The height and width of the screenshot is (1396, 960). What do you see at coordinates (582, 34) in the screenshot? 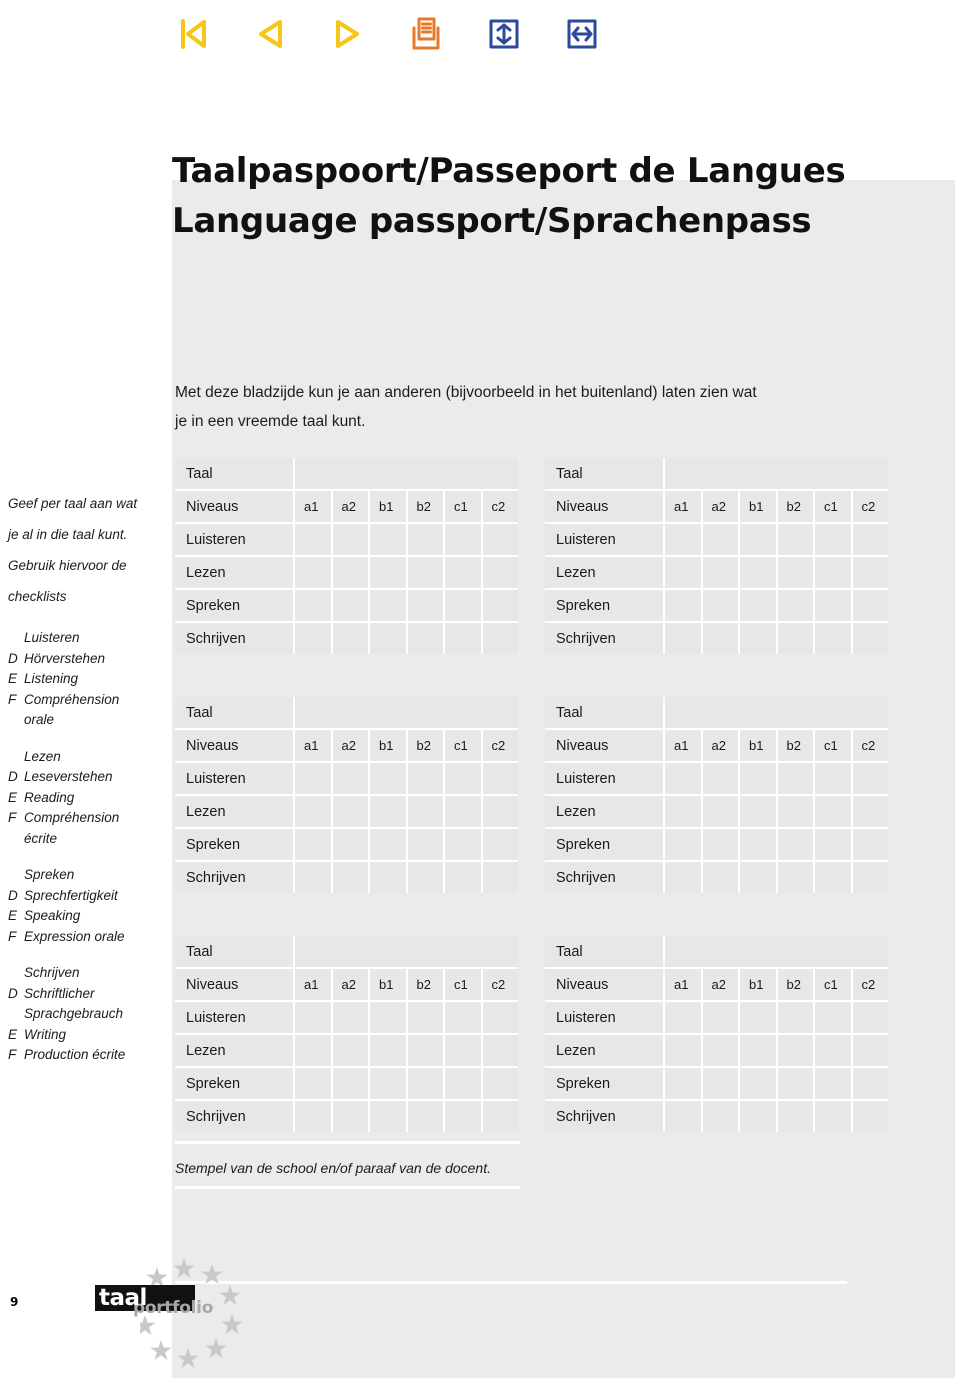
I see `fit-width-icon` at bounding box center [582, 34].